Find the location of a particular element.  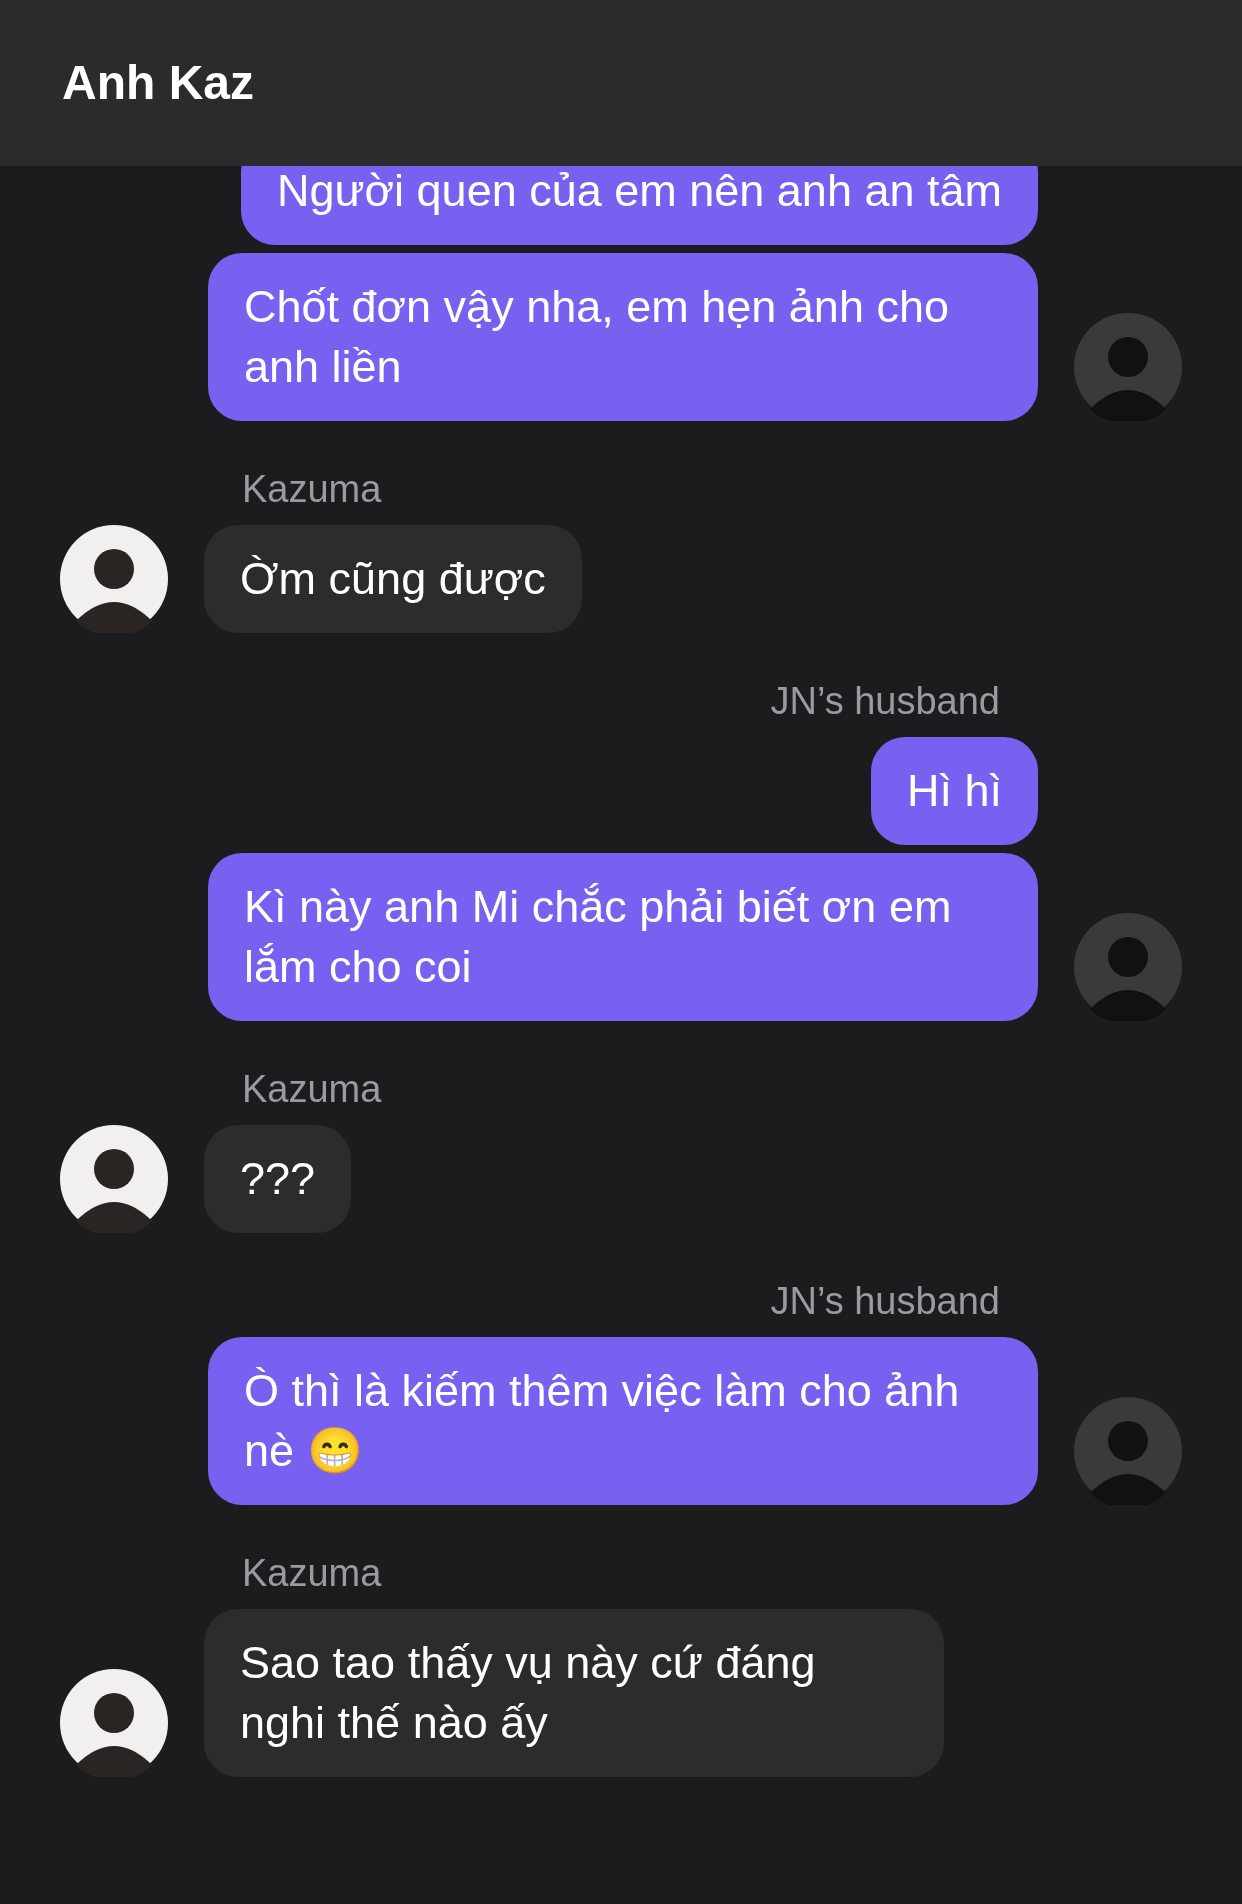

chat-title: Anh Kaz is located at coordinates (158, 83).